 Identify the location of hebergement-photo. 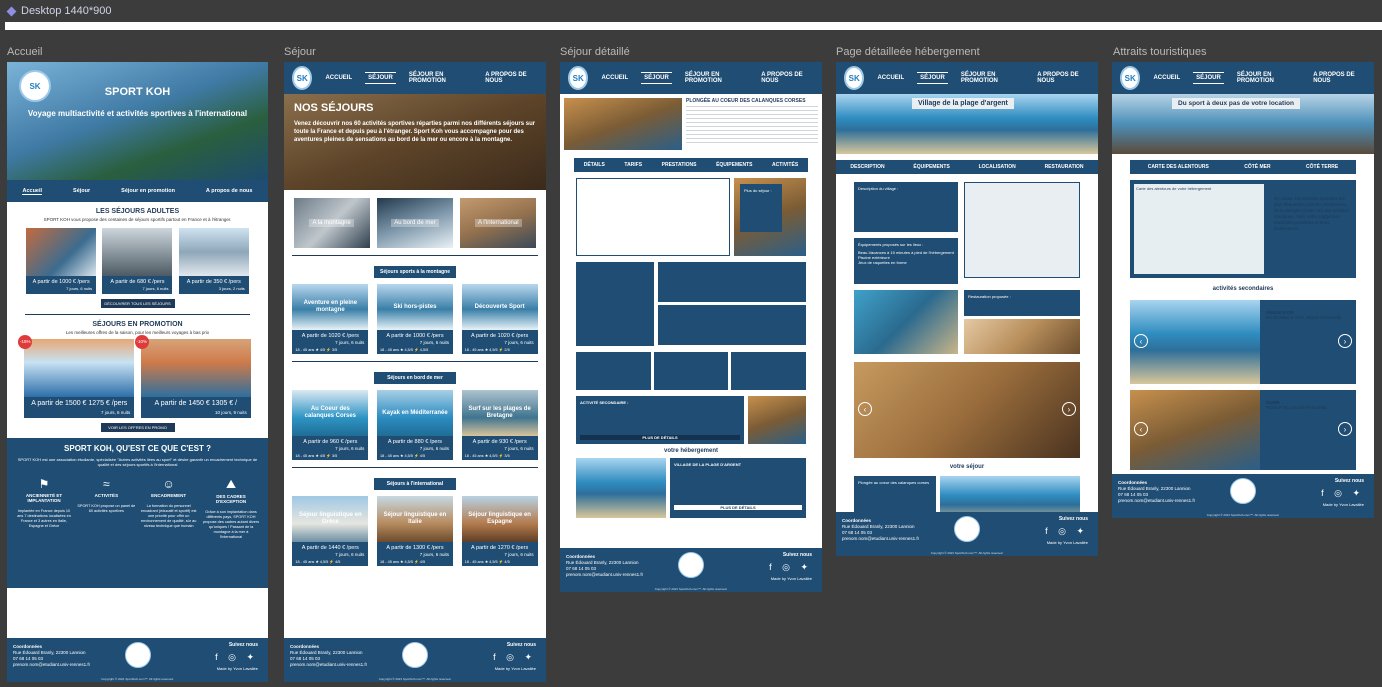
(621, 488).